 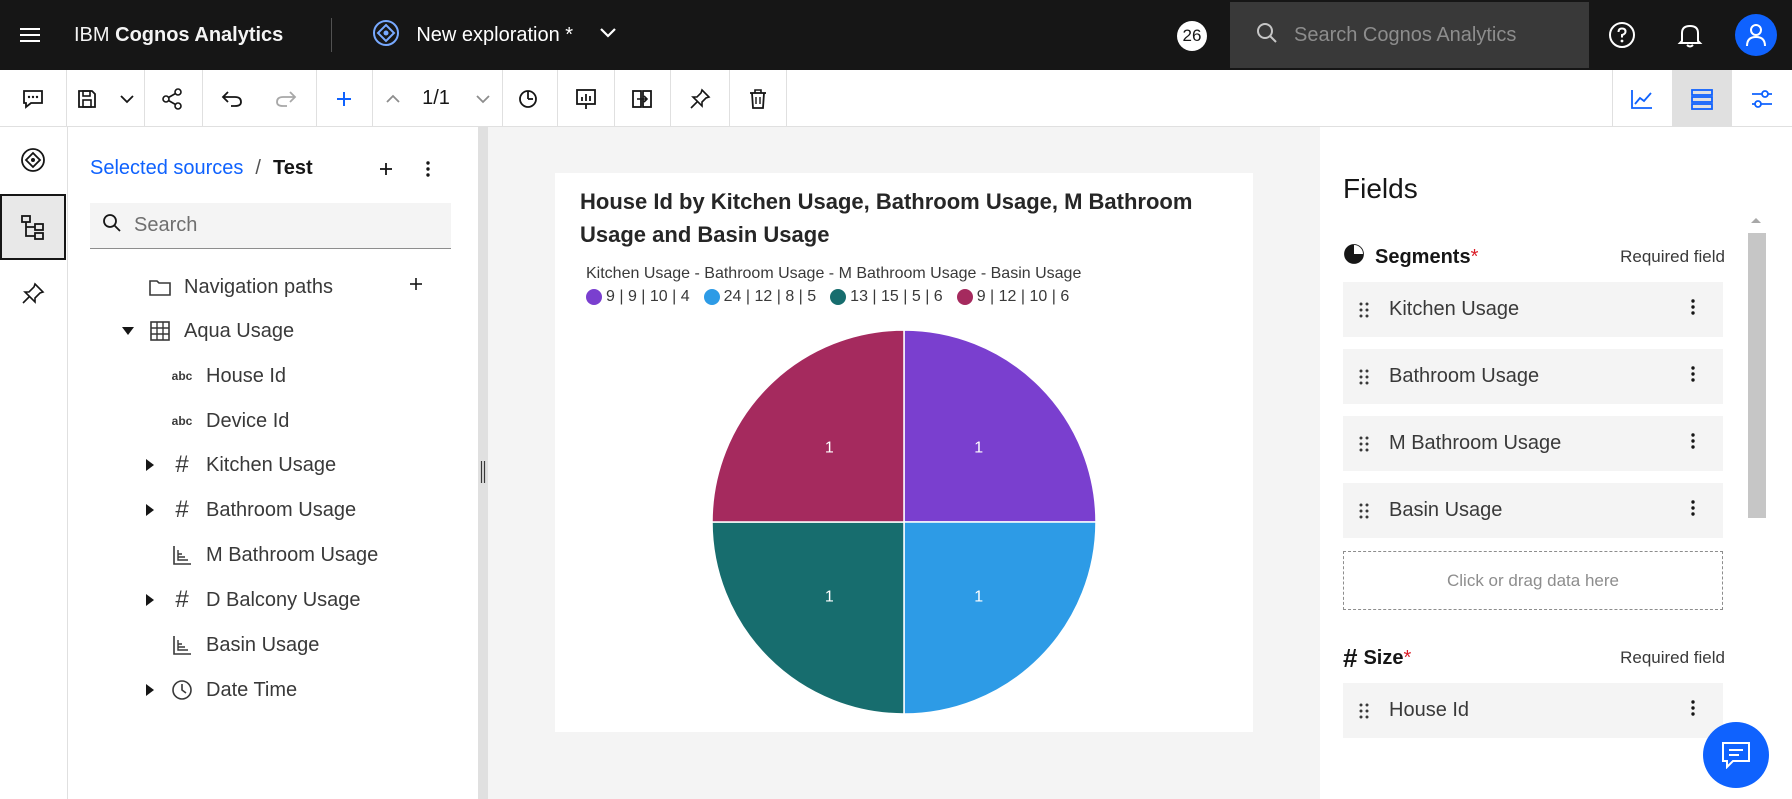 I want to click on scrollbar-thumb, so click(x=1757, y=375).